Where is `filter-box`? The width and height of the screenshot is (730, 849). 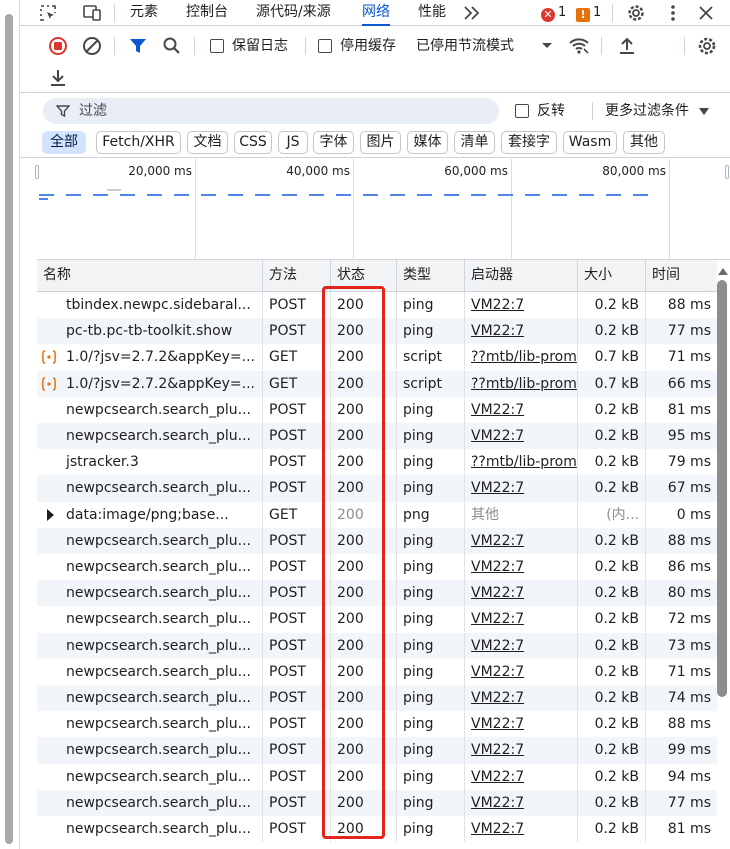
filter-box is located at coordinates (271, 111).